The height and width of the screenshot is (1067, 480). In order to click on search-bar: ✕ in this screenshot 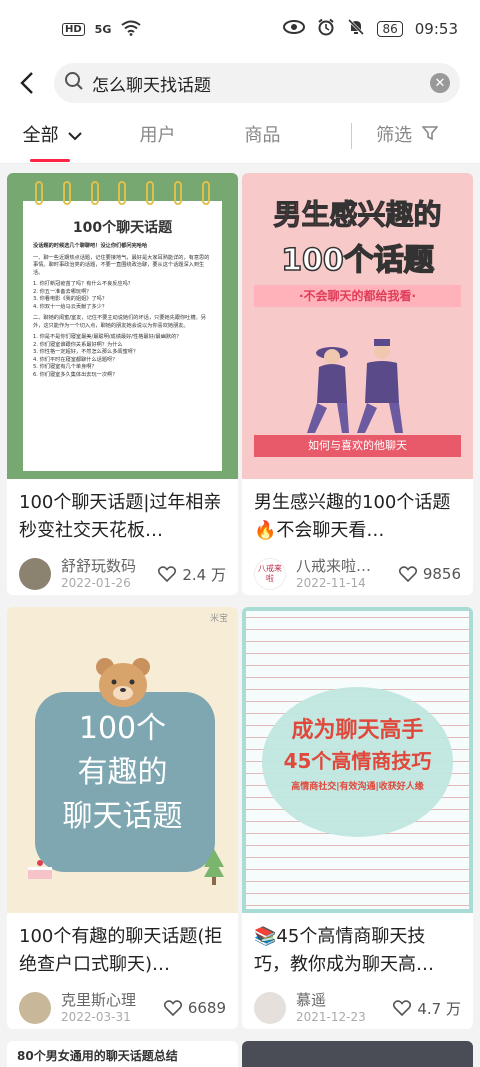, I will do `click(240, 83)`.